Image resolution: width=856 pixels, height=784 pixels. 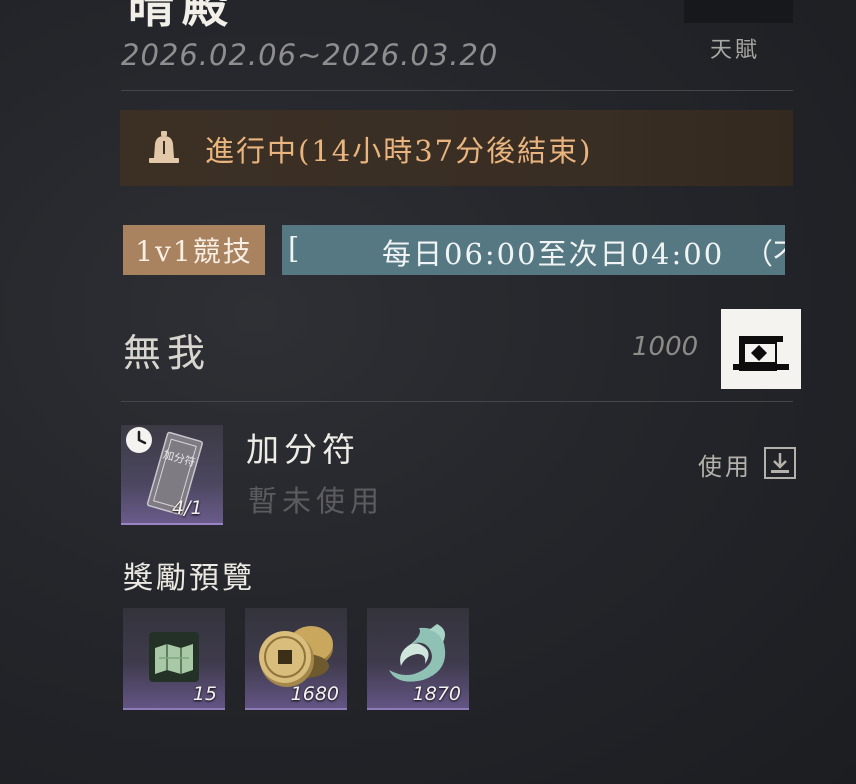 What do you see at coordinates (167, 353) in the screenshot?
I see `rank-name: 無我` at bounding box center [167, 353].